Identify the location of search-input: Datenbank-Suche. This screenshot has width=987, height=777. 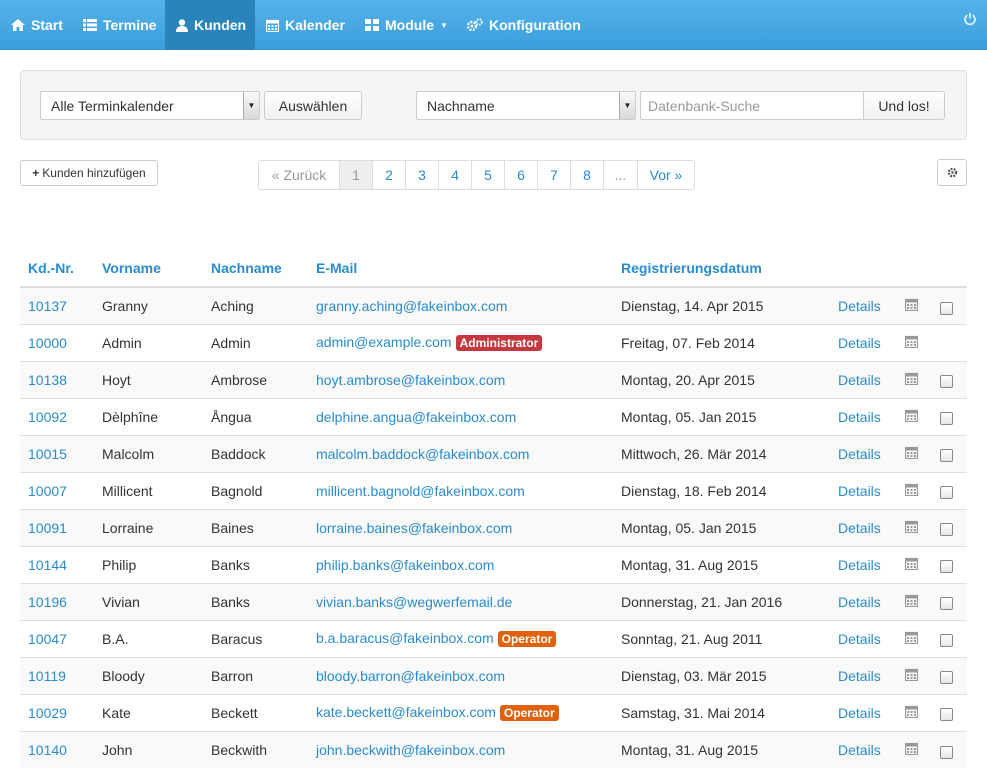
(752, 105).